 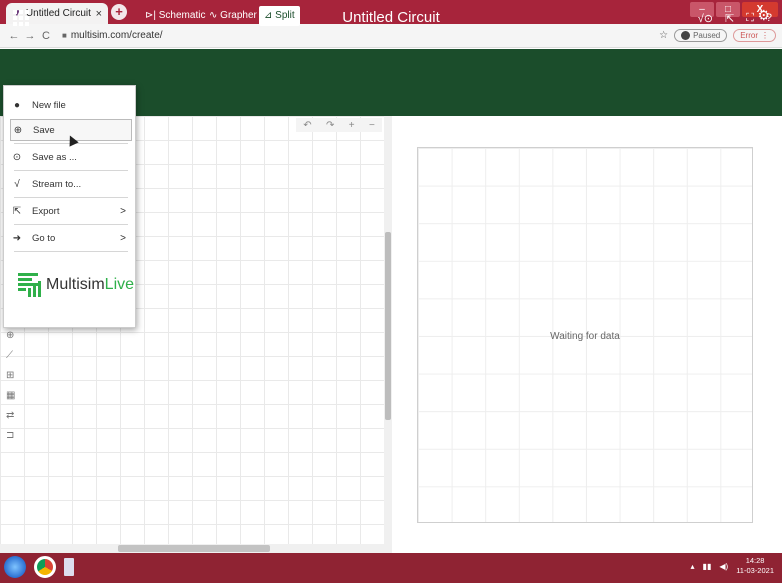 I want to click on stream-icon: √⊙, so click(x=705, y=18).